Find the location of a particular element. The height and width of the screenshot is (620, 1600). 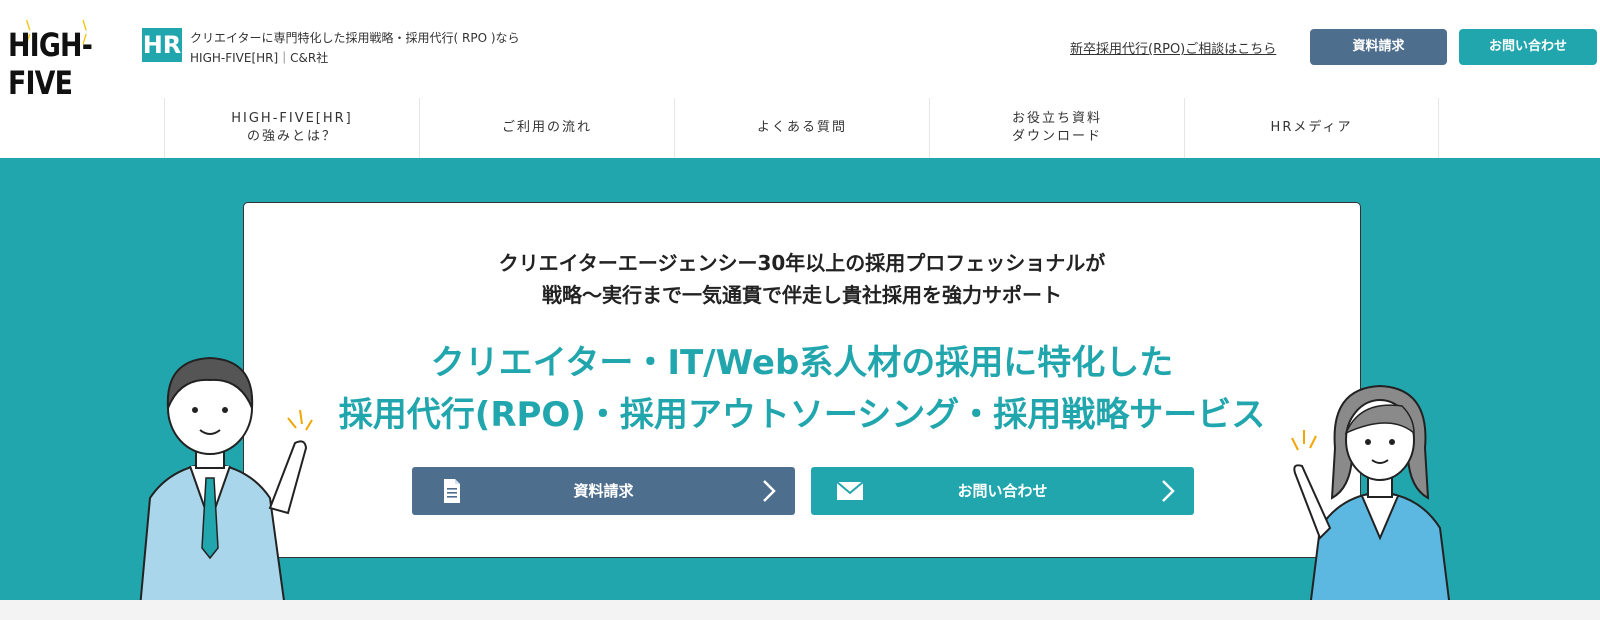

nav-item-label: よくある質問 is located at coordinates (801, 127).